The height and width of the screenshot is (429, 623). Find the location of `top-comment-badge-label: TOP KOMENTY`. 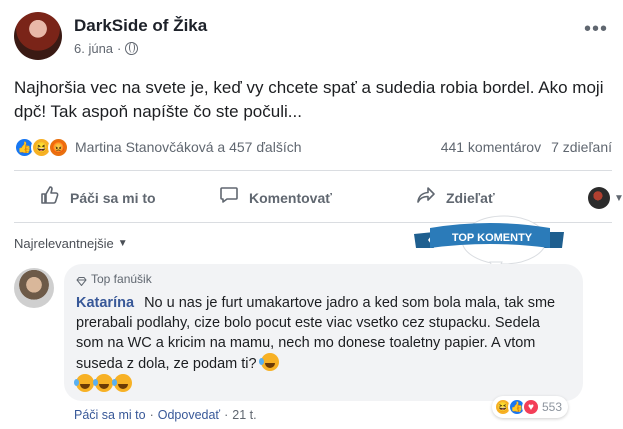

top-comment-badge-label: TOP KOMENTY is located at coordinates (492, 238).